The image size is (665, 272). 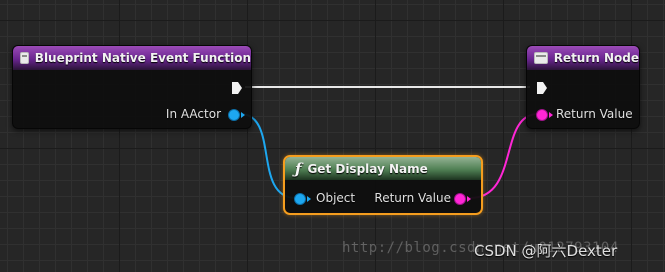 I want to click on return-node: Return Node Return Value, so click(x=583, y=87).